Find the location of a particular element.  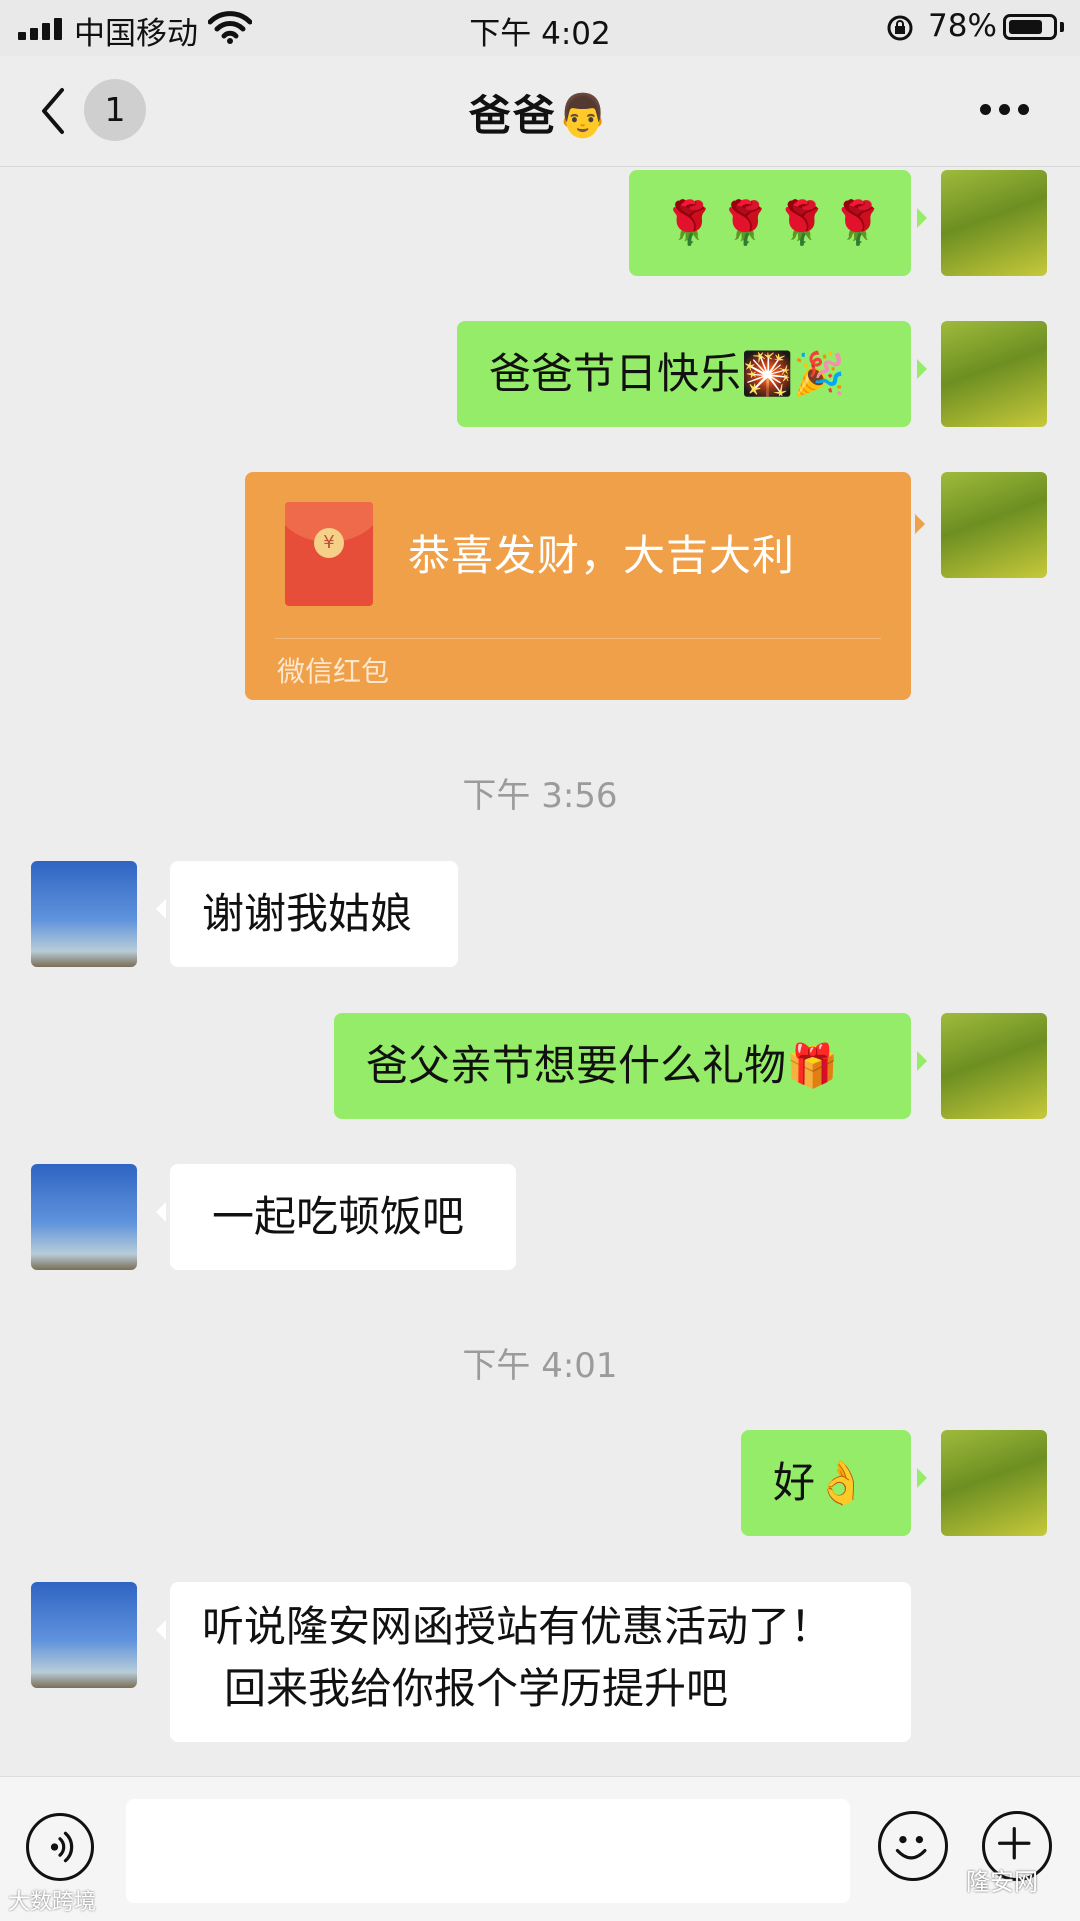

voice-icon is located at coordinates (60, 1847).